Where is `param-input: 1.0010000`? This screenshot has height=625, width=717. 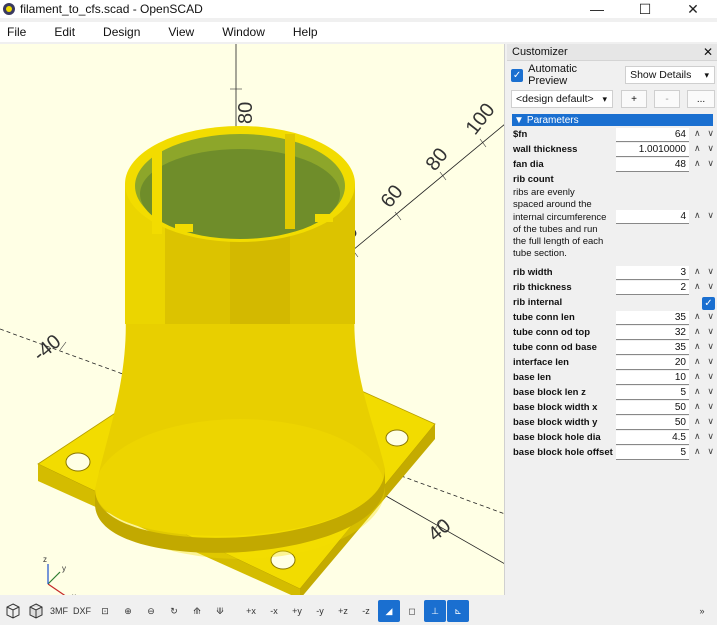 param-input: 1.0010000 is located at coordinates (652, 150).